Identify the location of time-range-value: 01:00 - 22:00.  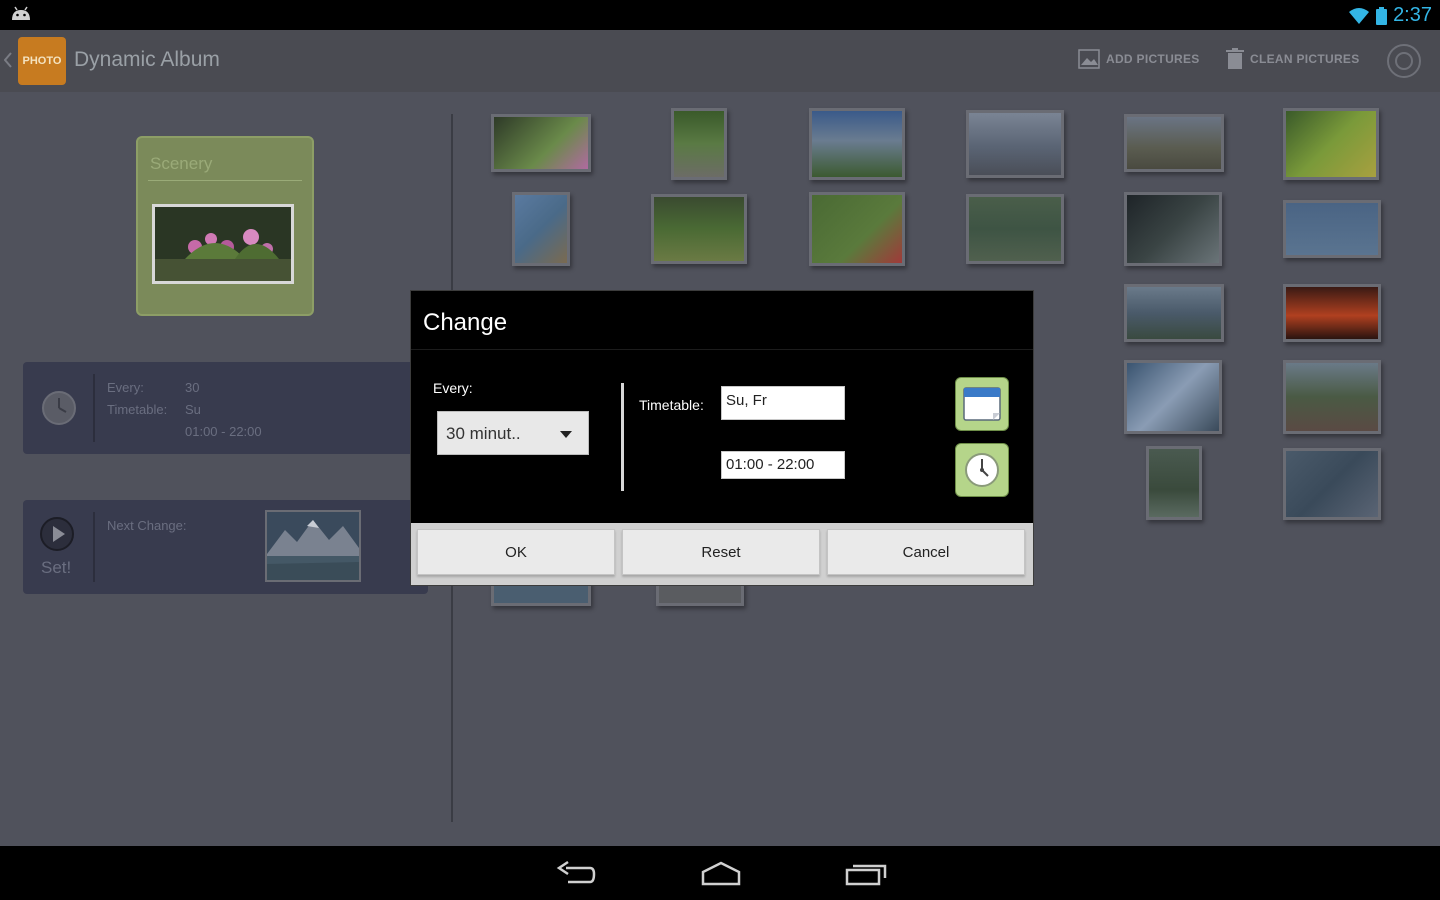
(223, 431).